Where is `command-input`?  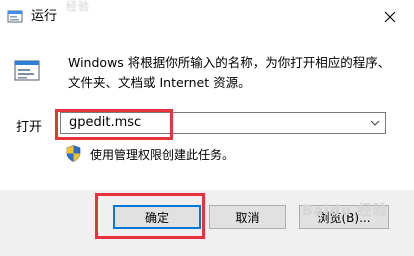 command-input is located at coordinates (213, 123).